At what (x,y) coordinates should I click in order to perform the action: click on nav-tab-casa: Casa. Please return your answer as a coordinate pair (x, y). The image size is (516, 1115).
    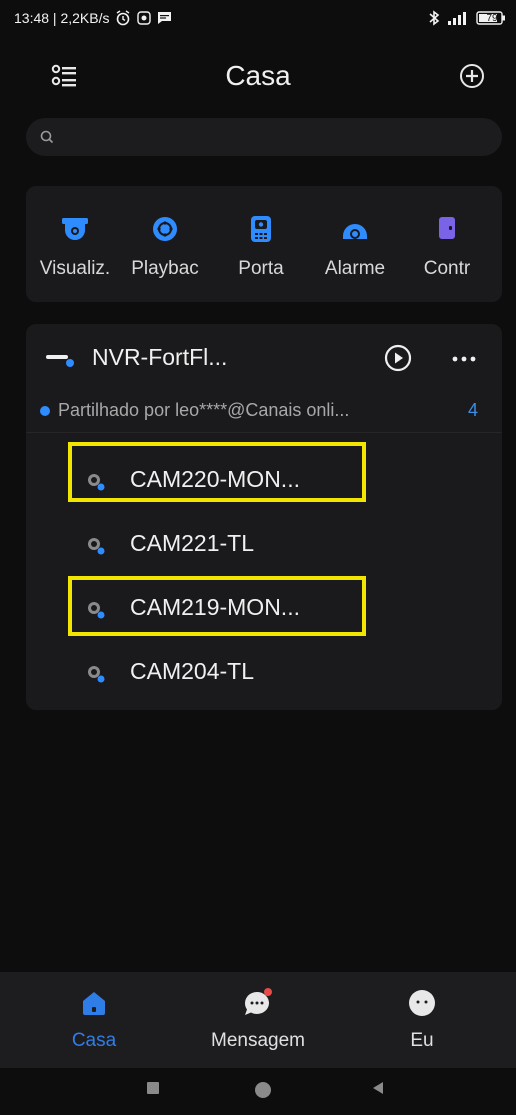
    Looking at the image, I should click on (94, 1019).